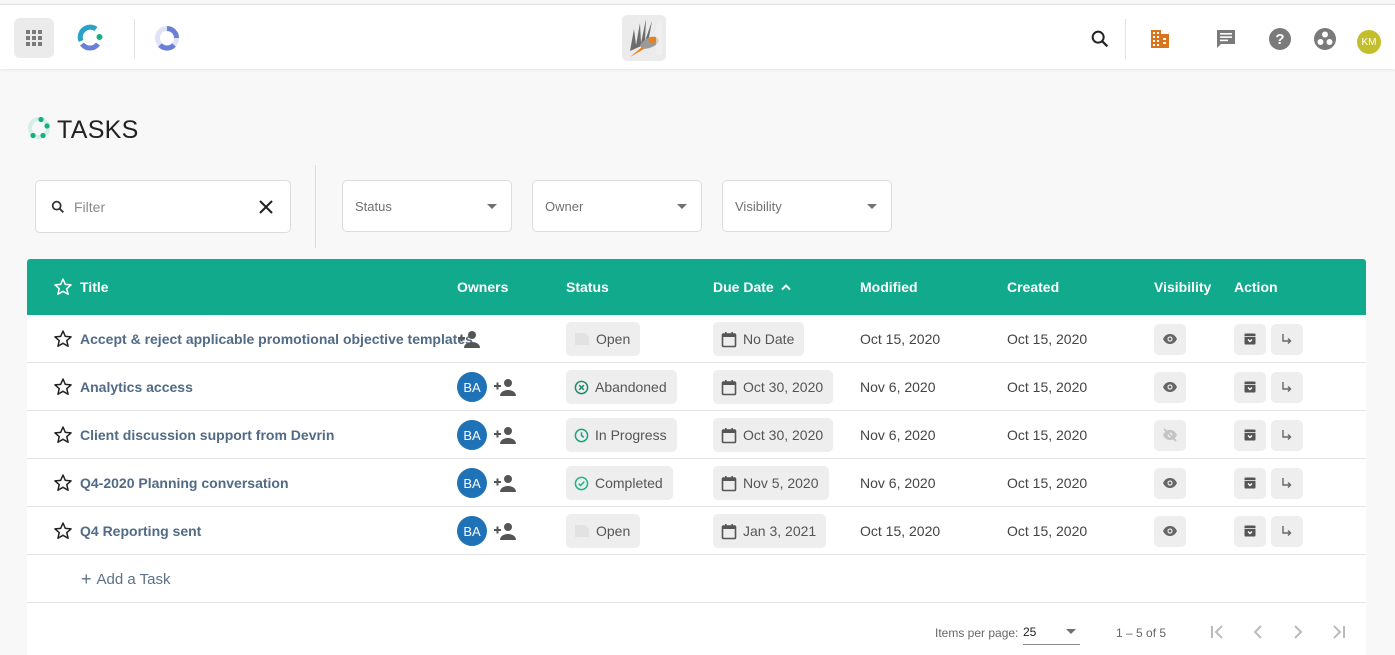  I want to click on bird-logo-icon, so click(644, 38).